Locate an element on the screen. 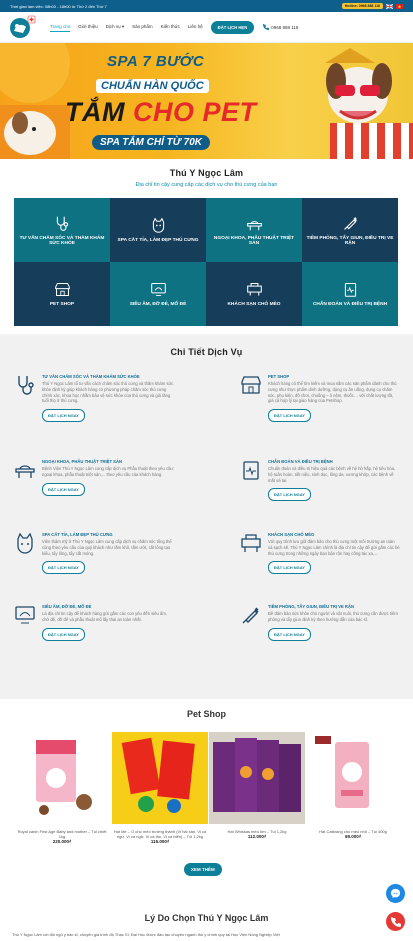 The width and height of the screenshot is (413, 941). service-tile-ultrasound: SIÊU ÂM, ĐỠ ĐẺ, MỔ ĐẺ is located at coordinates (158, 294).